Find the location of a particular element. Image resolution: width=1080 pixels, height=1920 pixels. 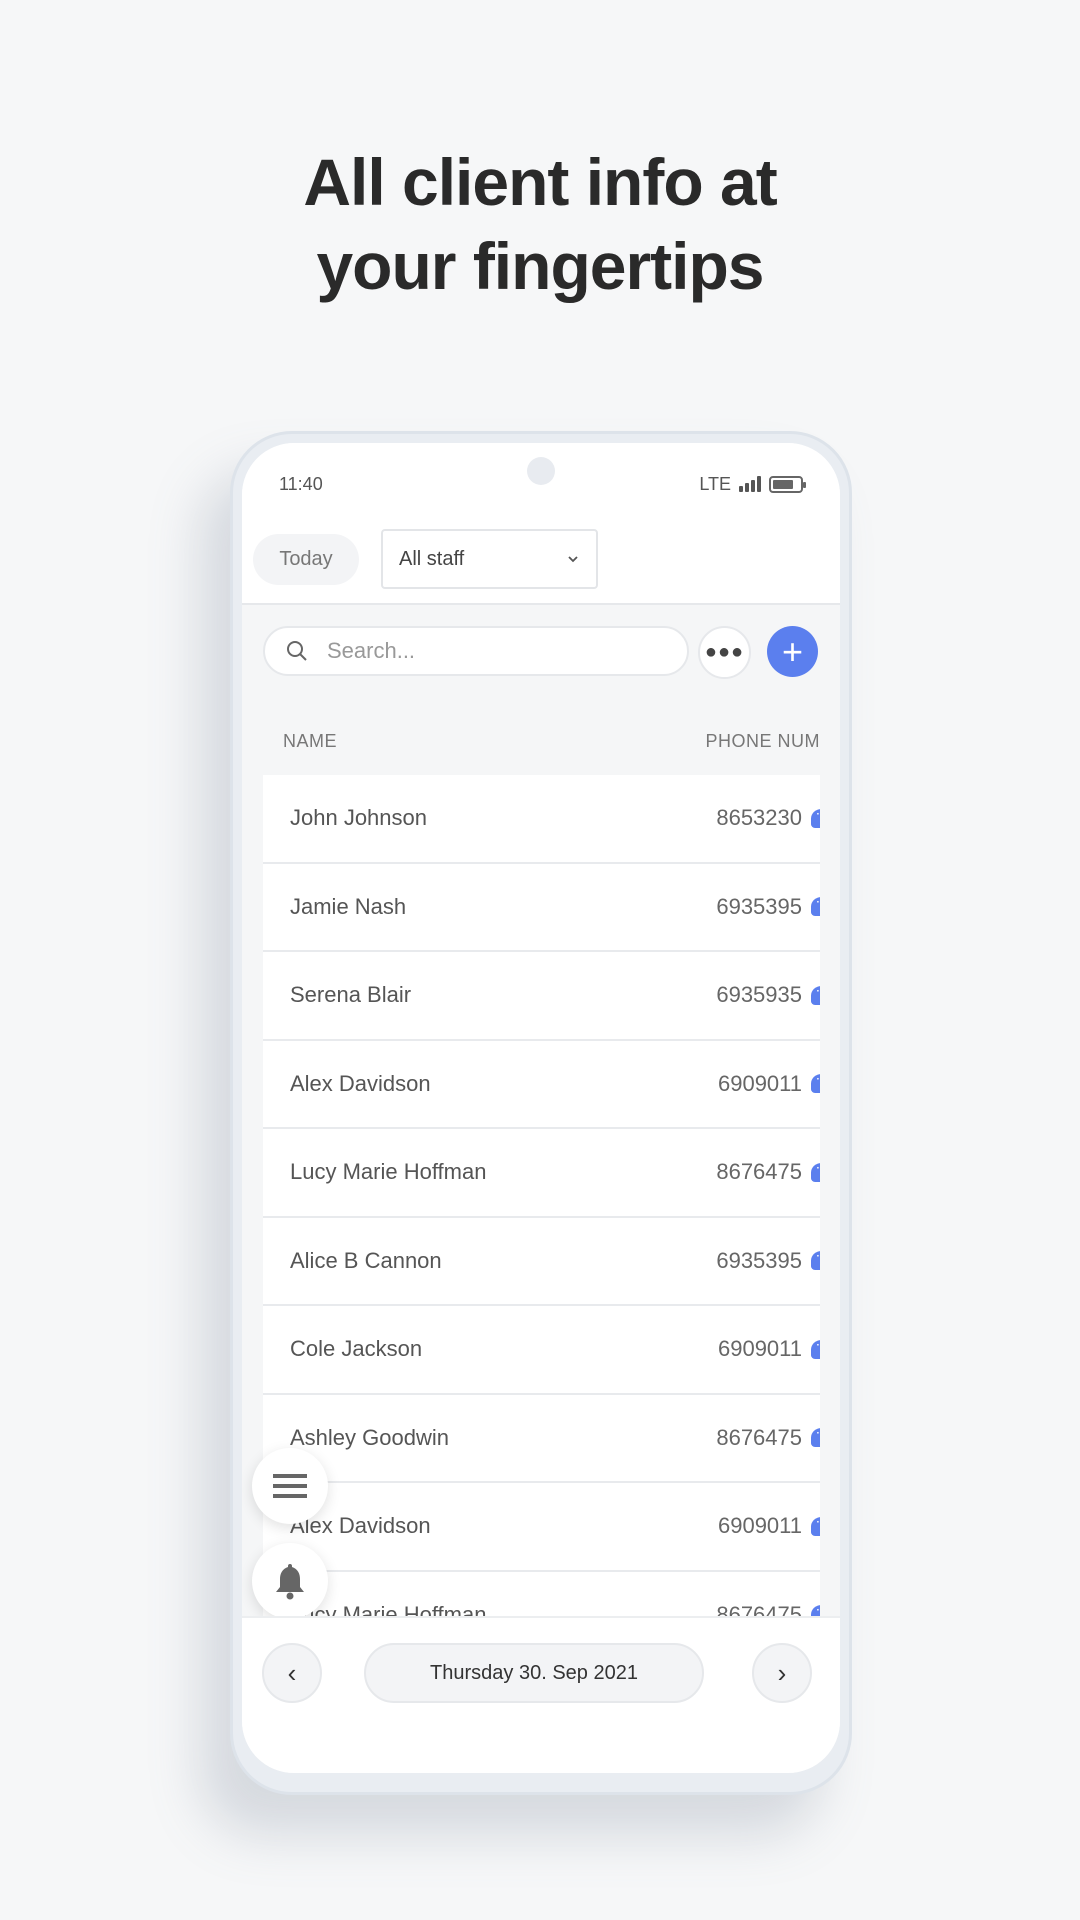

table-row: Alice B Cannon 6935395 ··· is located at coordinates (541, 1261).